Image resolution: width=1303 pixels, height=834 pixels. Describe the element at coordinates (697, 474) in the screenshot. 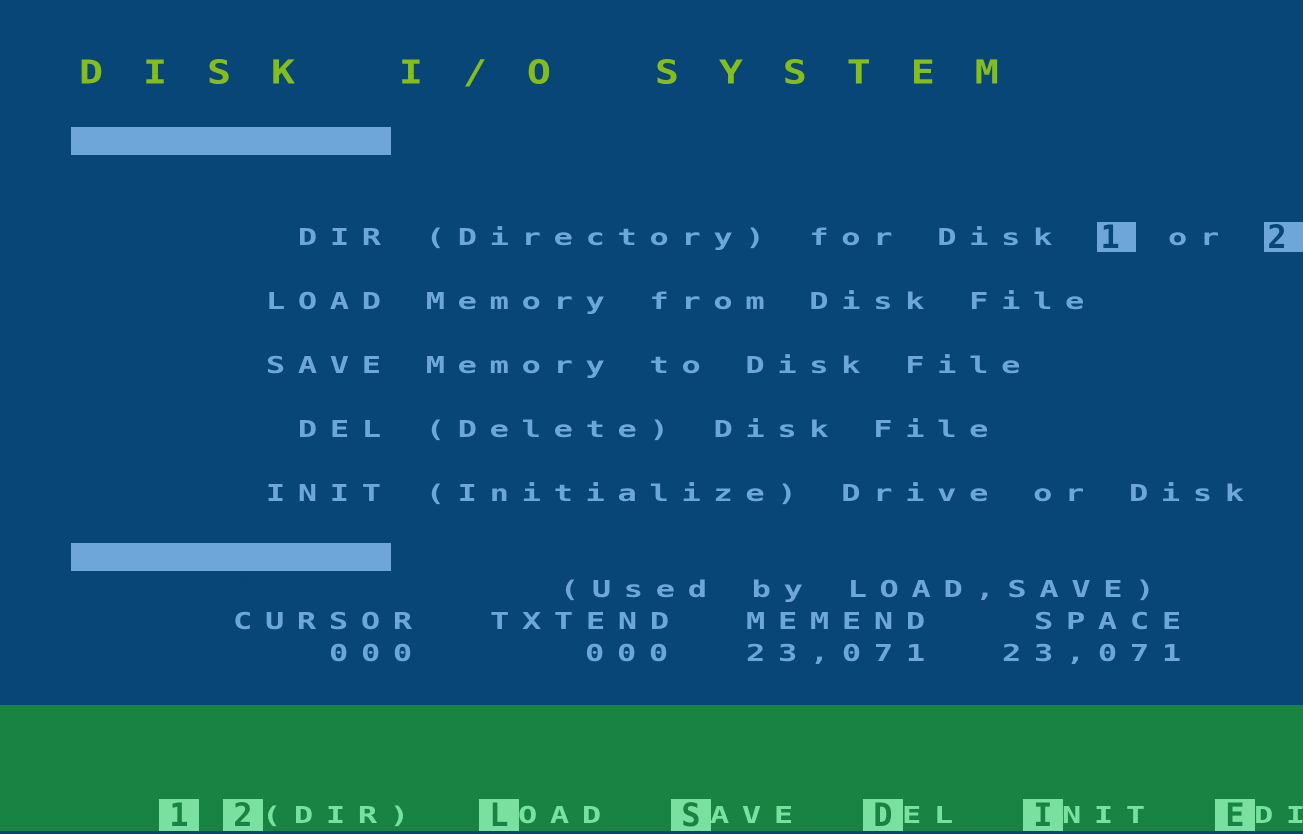

I see `command-init: INIT (Initialize) Drive or Disk` at that location.